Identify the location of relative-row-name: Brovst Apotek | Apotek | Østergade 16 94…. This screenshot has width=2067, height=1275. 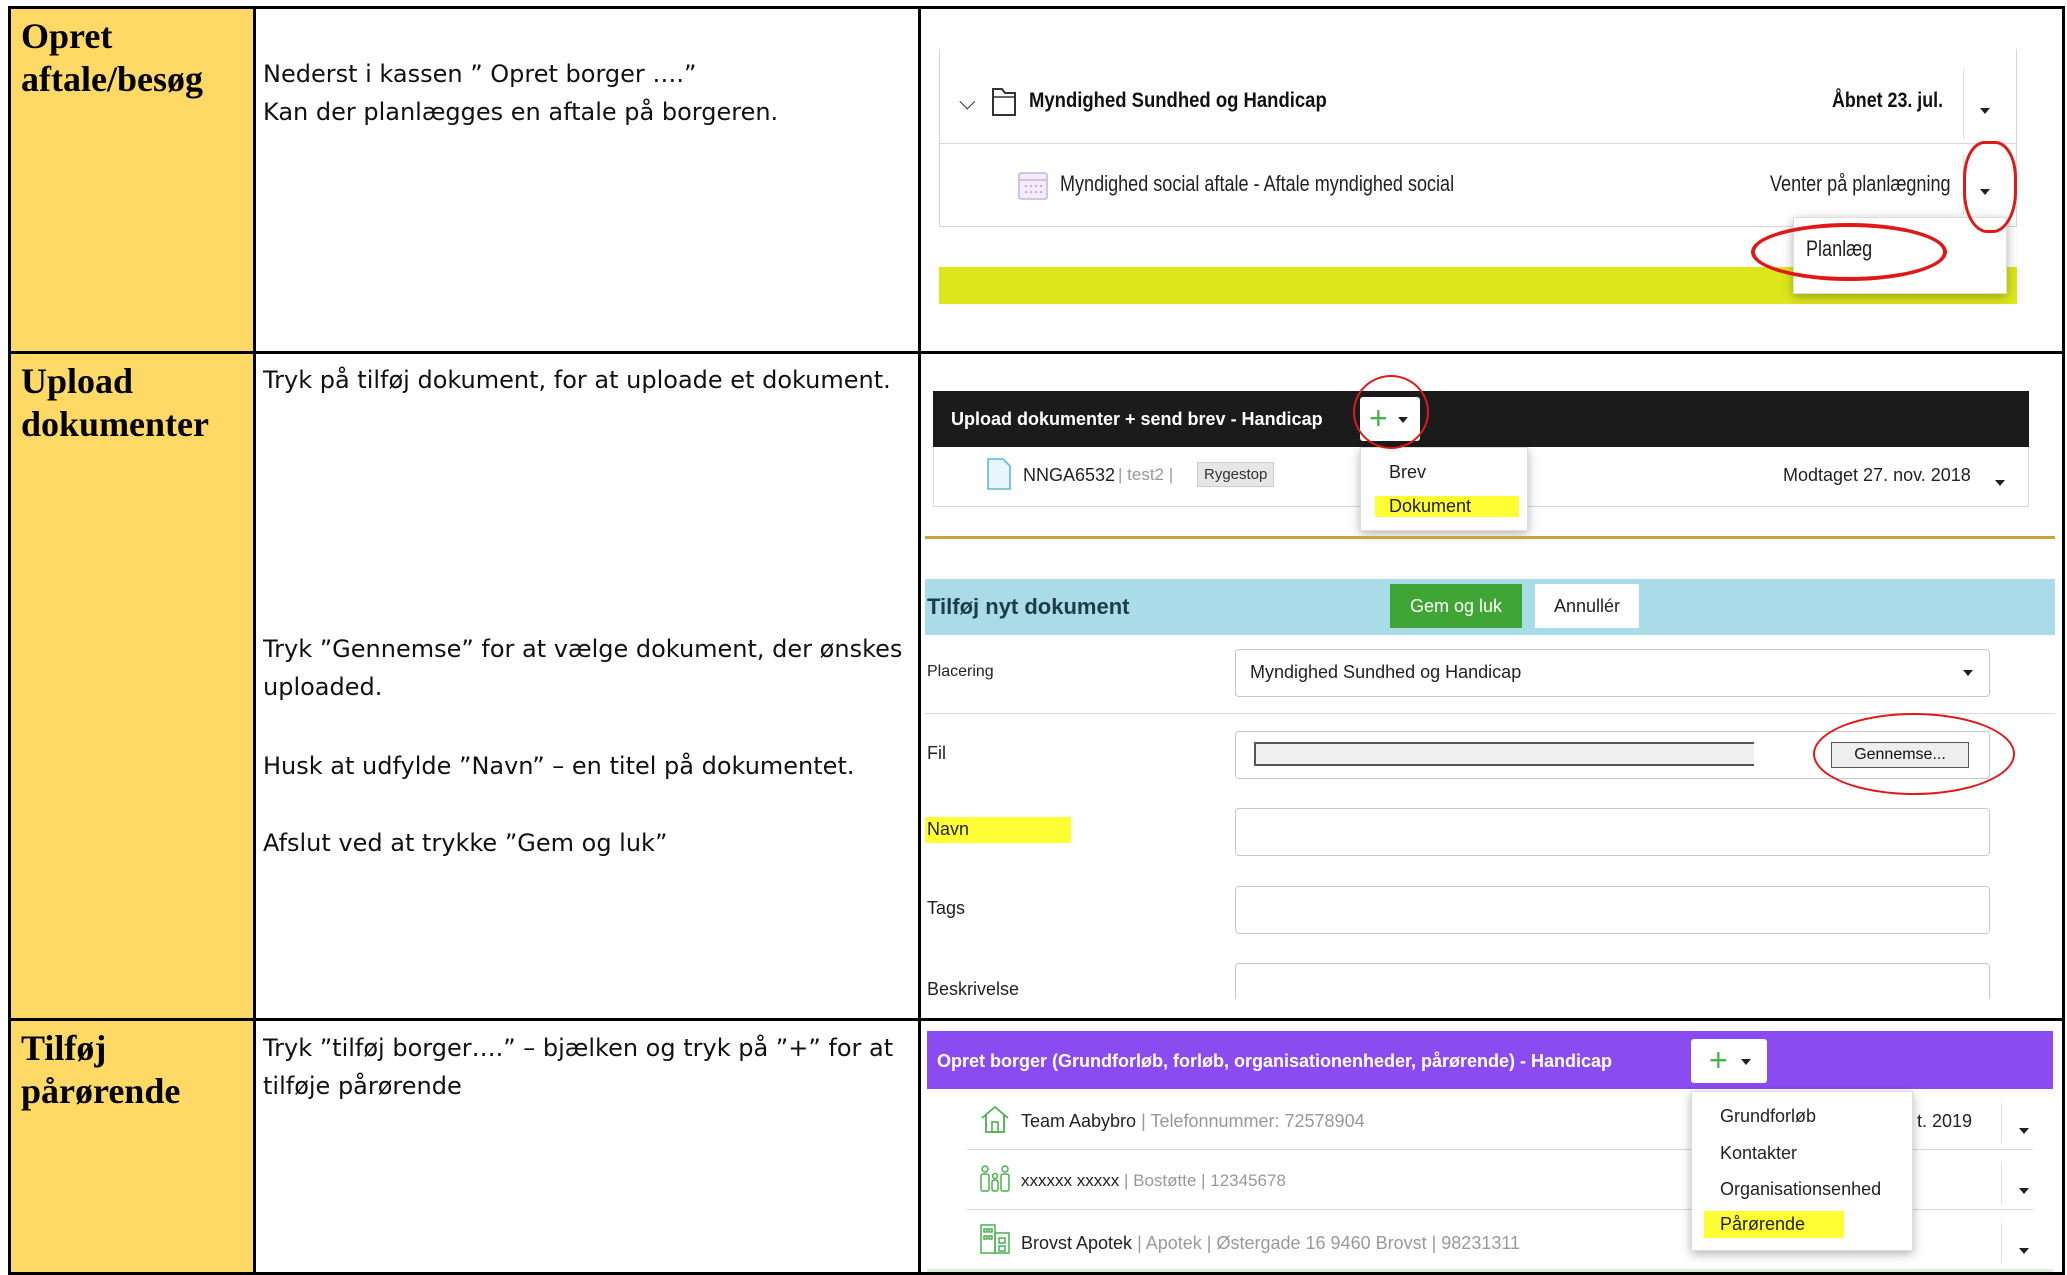
(1270, 1243).